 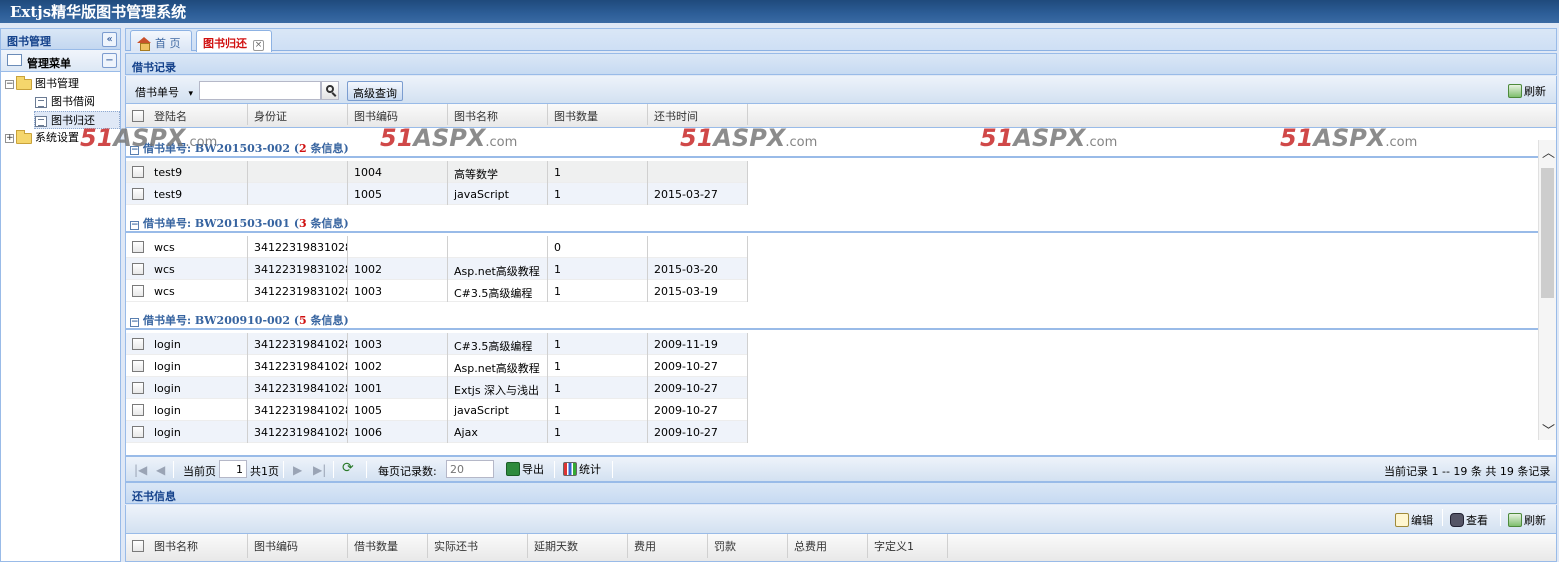 I want to click on column-header: 费用, so click(x=668, y=546).